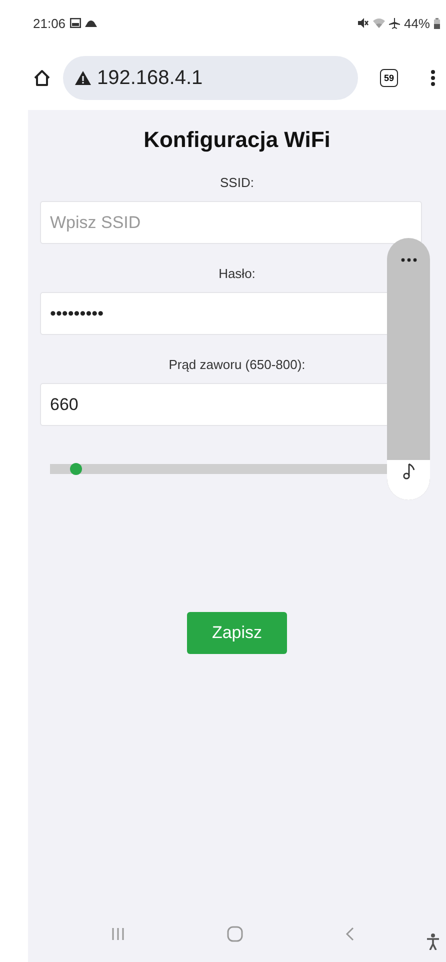 This screenshot has height=962, width=446. What do you see at coordinates (394, 23) in the screenshot?
I see `airplane-icon` at bounding box center [394, 23].